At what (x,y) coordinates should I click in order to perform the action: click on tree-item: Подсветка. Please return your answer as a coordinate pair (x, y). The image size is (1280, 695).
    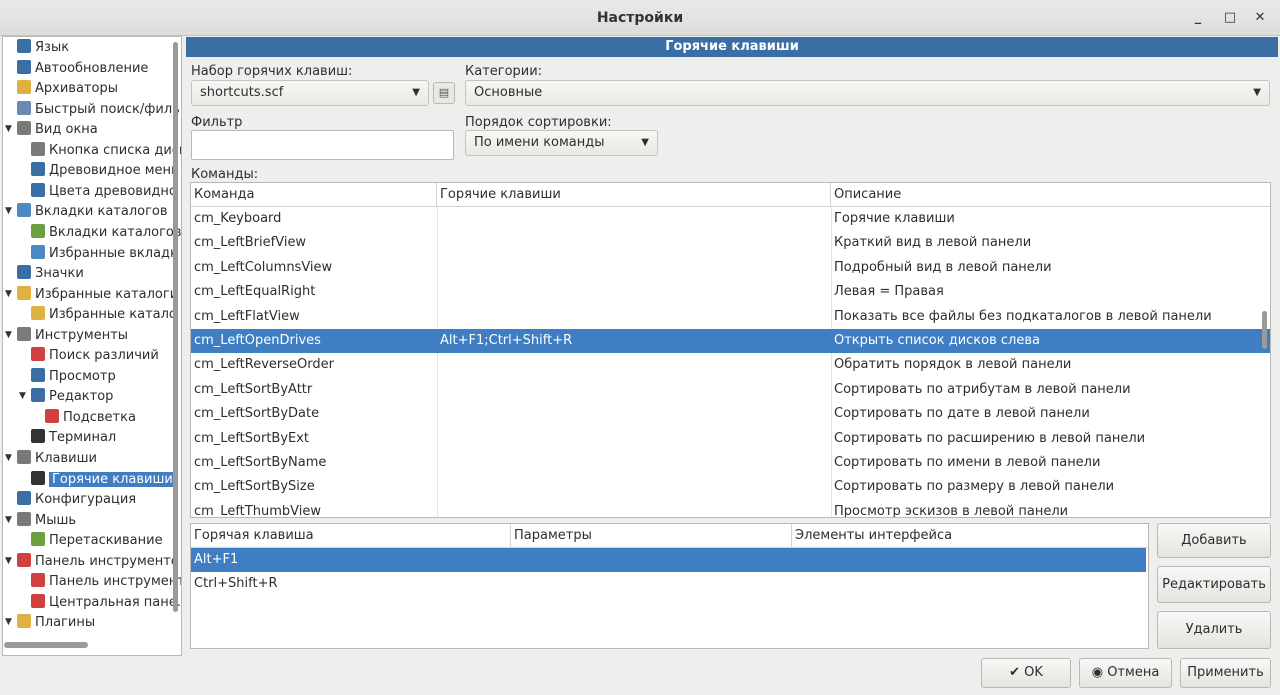
    Looking at the image, I should click on (90, 418).